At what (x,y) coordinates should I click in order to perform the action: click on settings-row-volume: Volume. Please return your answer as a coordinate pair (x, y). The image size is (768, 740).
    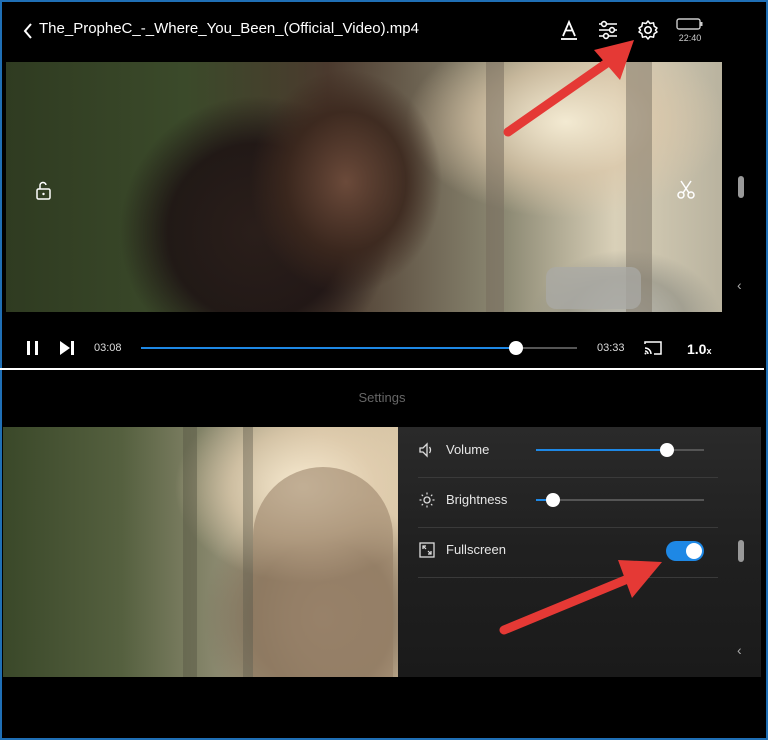
    Looking at the image, I should click on (568, 452).